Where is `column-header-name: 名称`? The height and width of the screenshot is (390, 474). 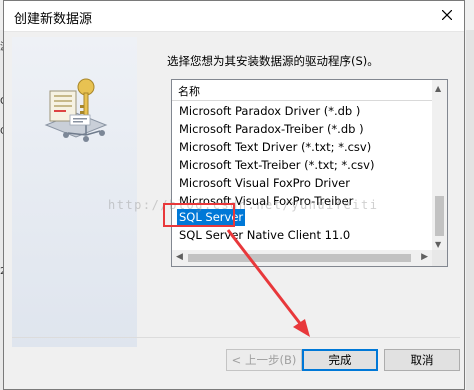
column-header-name: 名称 is located at coordinates (303, 90).